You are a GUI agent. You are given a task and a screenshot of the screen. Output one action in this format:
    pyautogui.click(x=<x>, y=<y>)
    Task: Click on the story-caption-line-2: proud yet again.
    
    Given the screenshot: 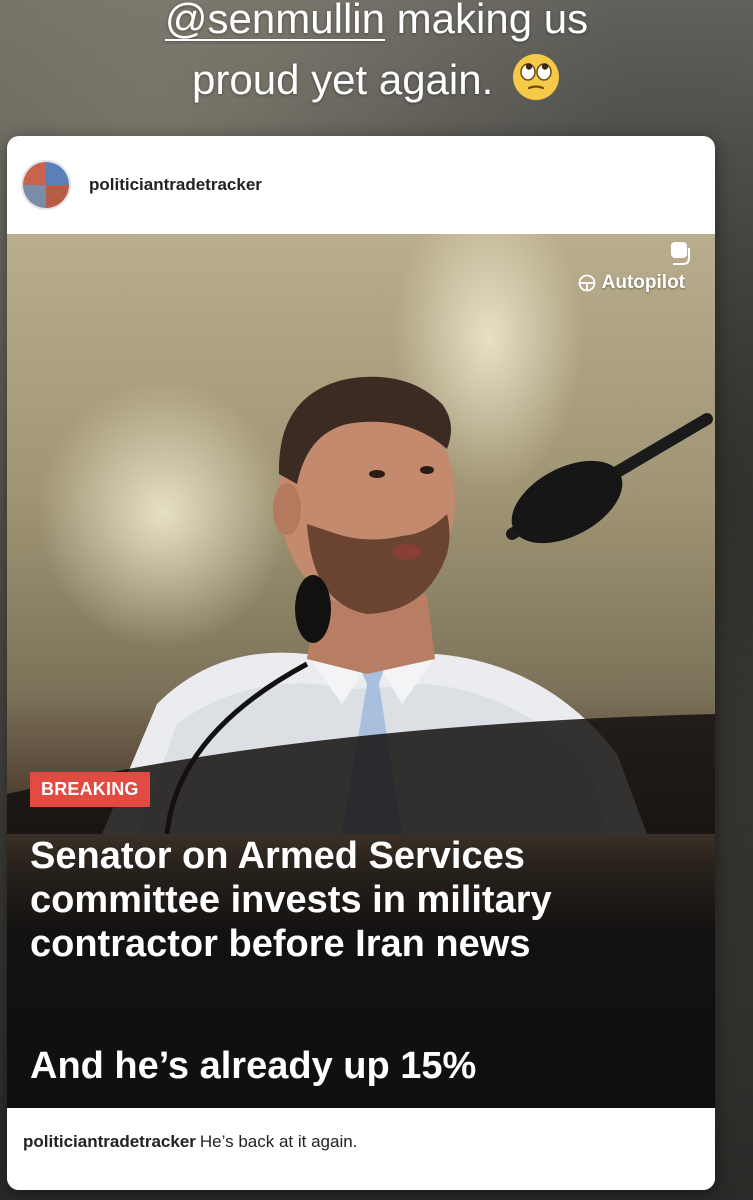 What is the action you would take?
    pyautogui.click(x=376, y=79)
    